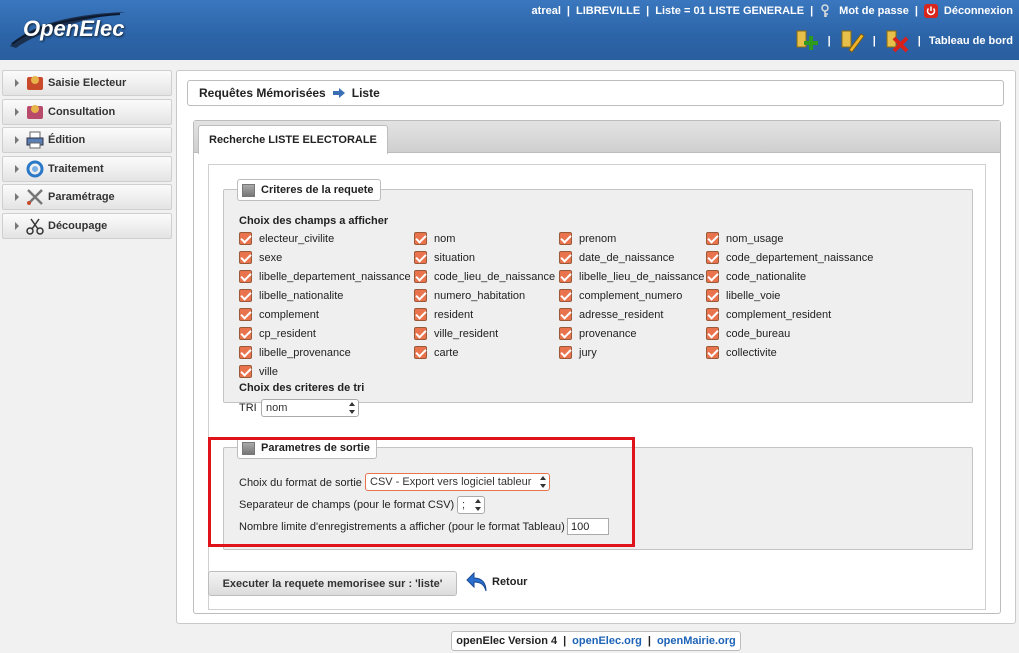  What do you see at coordinates (546, 11) in the screenshot?
I see `user-name: atreal` at bounding box center [546, 11].